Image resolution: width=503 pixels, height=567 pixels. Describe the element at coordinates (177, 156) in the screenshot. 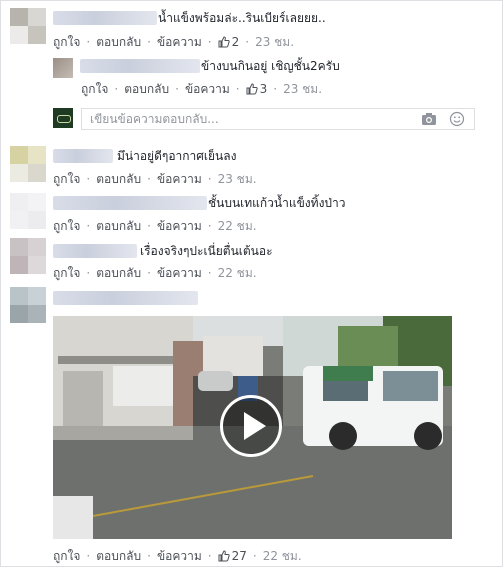

I see `comment-text: มึน่าอยู่ดีๆอากาศเย็นลง` at that location.